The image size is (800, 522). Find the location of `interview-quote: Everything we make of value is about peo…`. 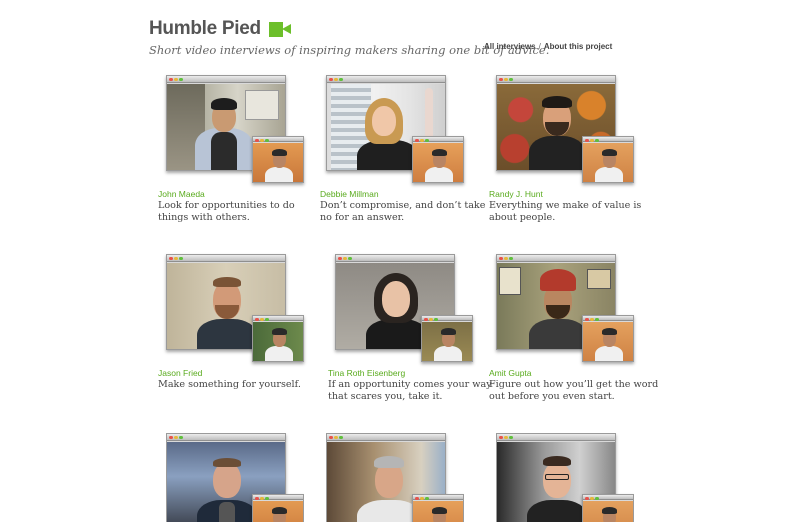

interview-quote: Everything we make of value is about peo… is located at coordinates (574, 212).